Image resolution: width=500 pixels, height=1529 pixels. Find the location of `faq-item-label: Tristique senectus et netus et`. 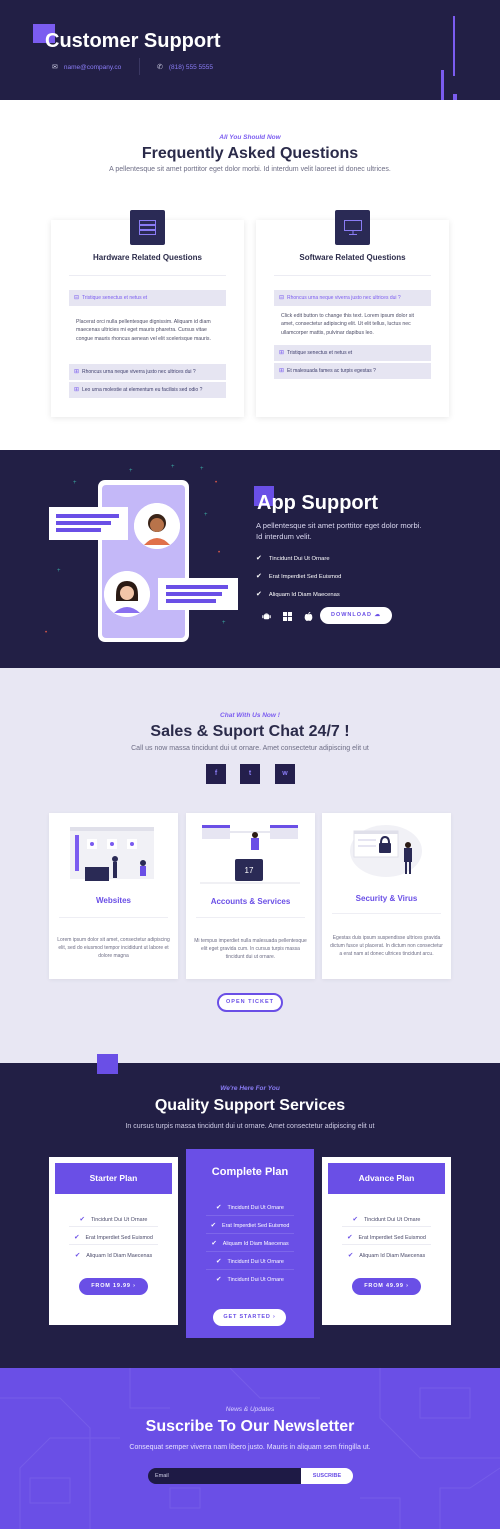

faq-item-label: Tristique senectus et netus et is located at coordinates (320, 353).